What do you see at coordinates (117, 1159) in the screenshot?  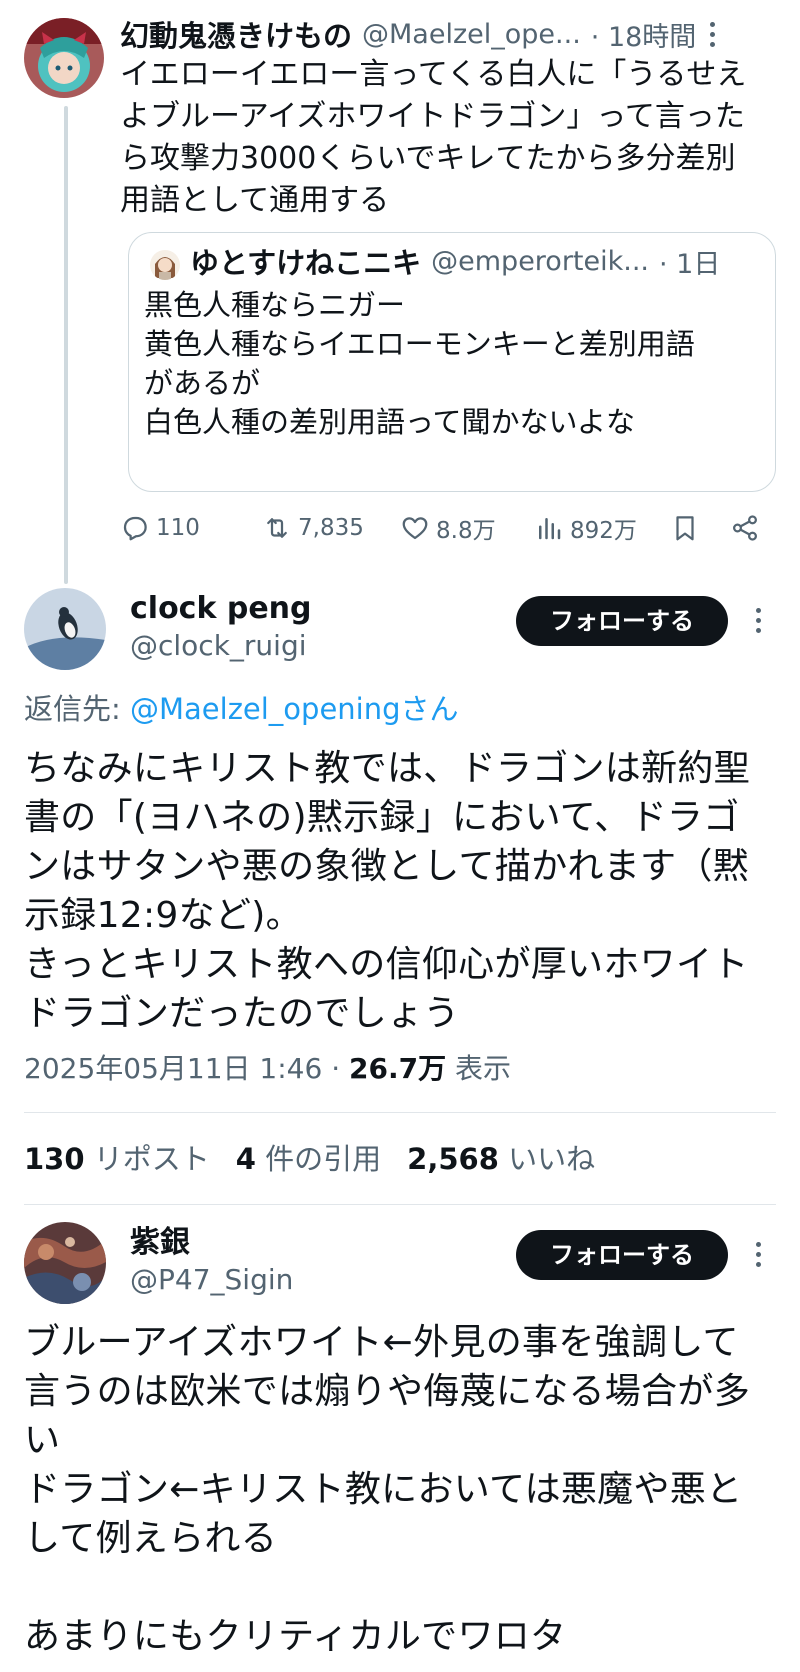 I see `reposts-stat: 130 リポスト` at bounding box center [117, 1159].